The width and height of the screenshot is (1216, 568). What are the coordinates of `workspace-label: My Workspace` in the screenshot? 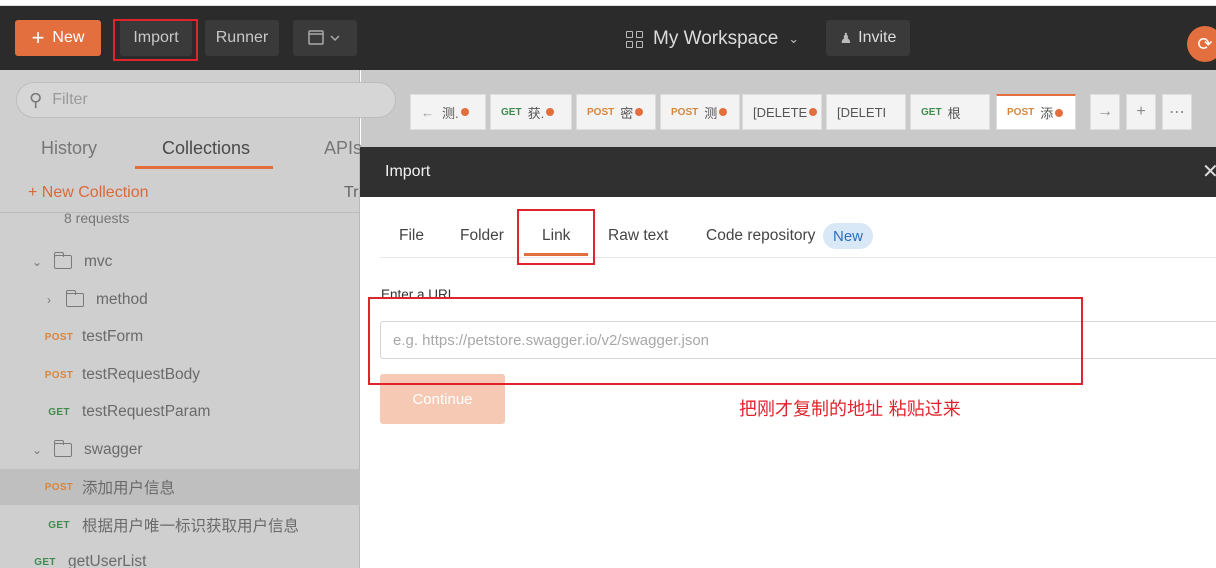 It's located at (716, 38).